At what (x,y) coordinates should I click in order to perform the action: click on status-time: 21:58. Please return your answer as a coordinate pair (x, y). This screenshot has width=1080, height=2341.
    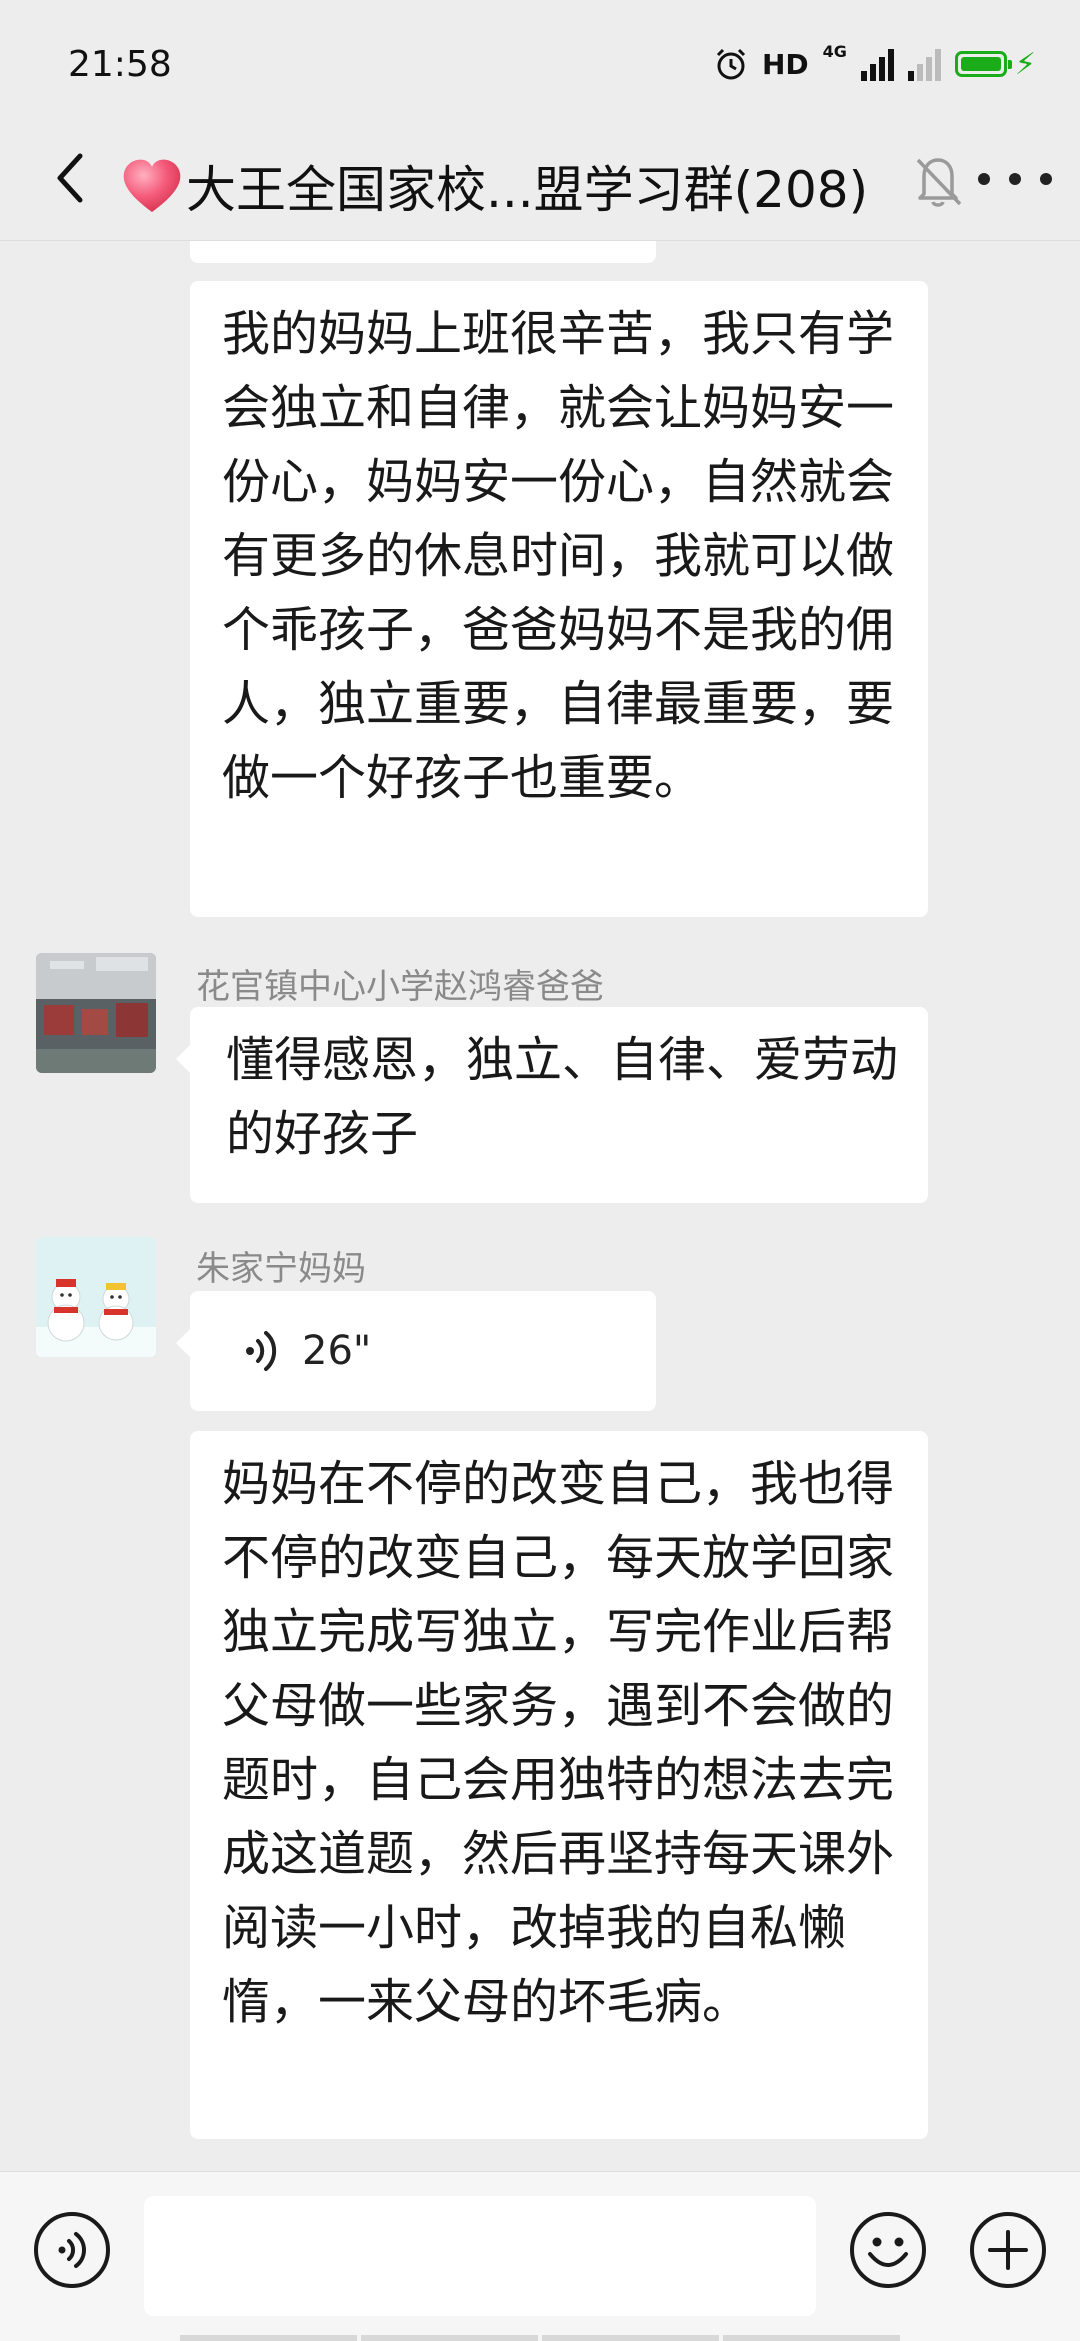
    Looking at the image, I should click on (120, 64).